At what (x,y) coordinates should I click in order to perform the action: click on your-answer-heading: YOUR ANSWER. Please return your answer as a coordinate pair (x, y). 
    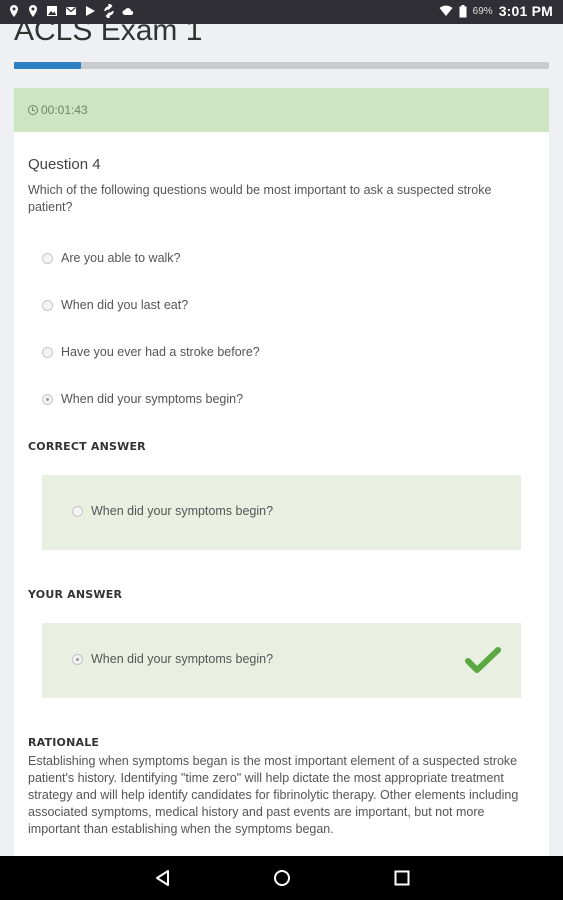
    Looking at the image, I should click on (75, 594).